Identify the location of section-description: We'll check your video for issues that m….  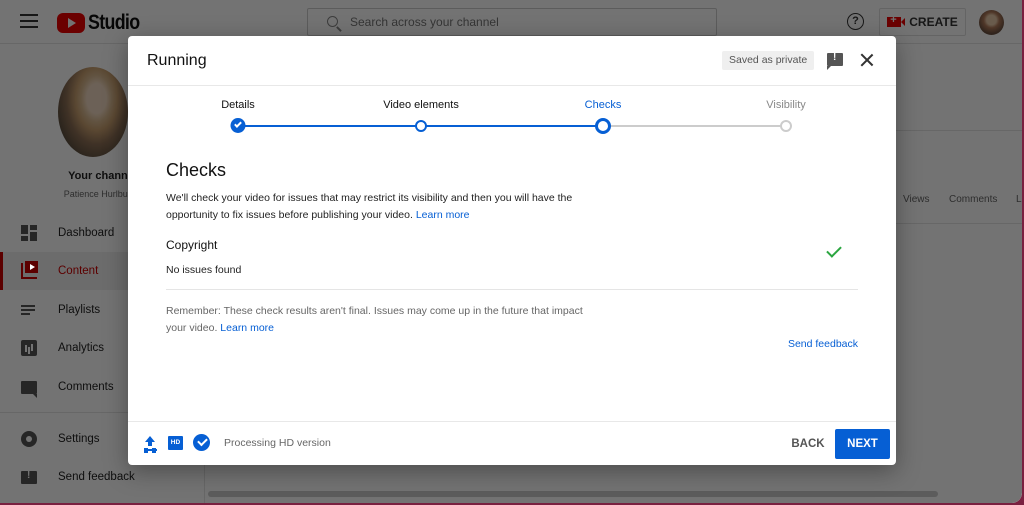
(369, 206).